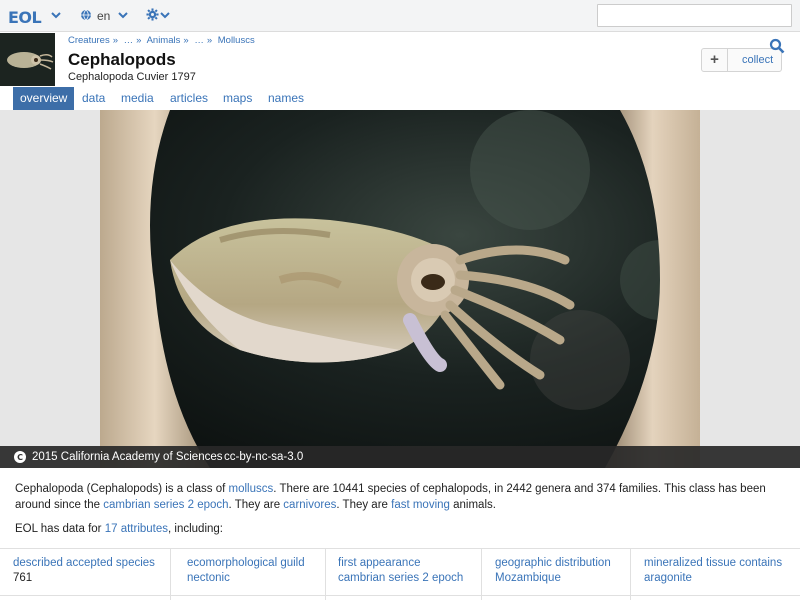 Image resolution: width=800 pixels, height=600 pixels. I want to click on gear-icon, so click(152, 14).